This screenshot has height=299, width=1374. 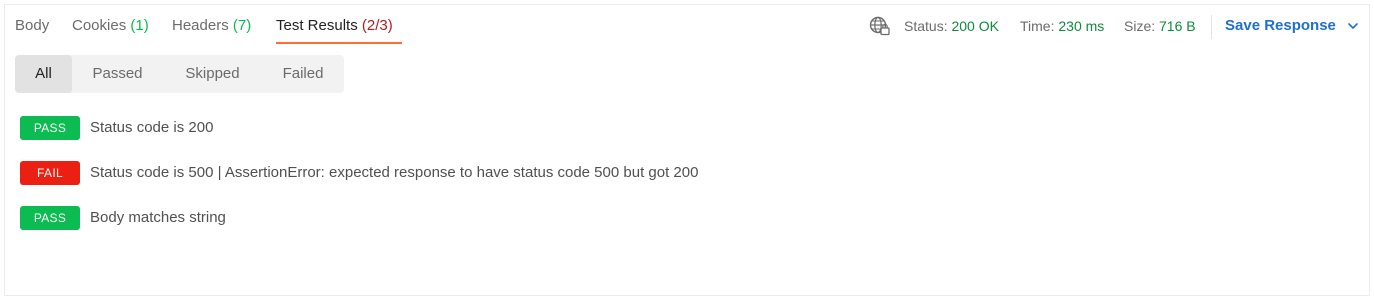 I want to click on size-value: 716 B, so click(x=1177, y=26).